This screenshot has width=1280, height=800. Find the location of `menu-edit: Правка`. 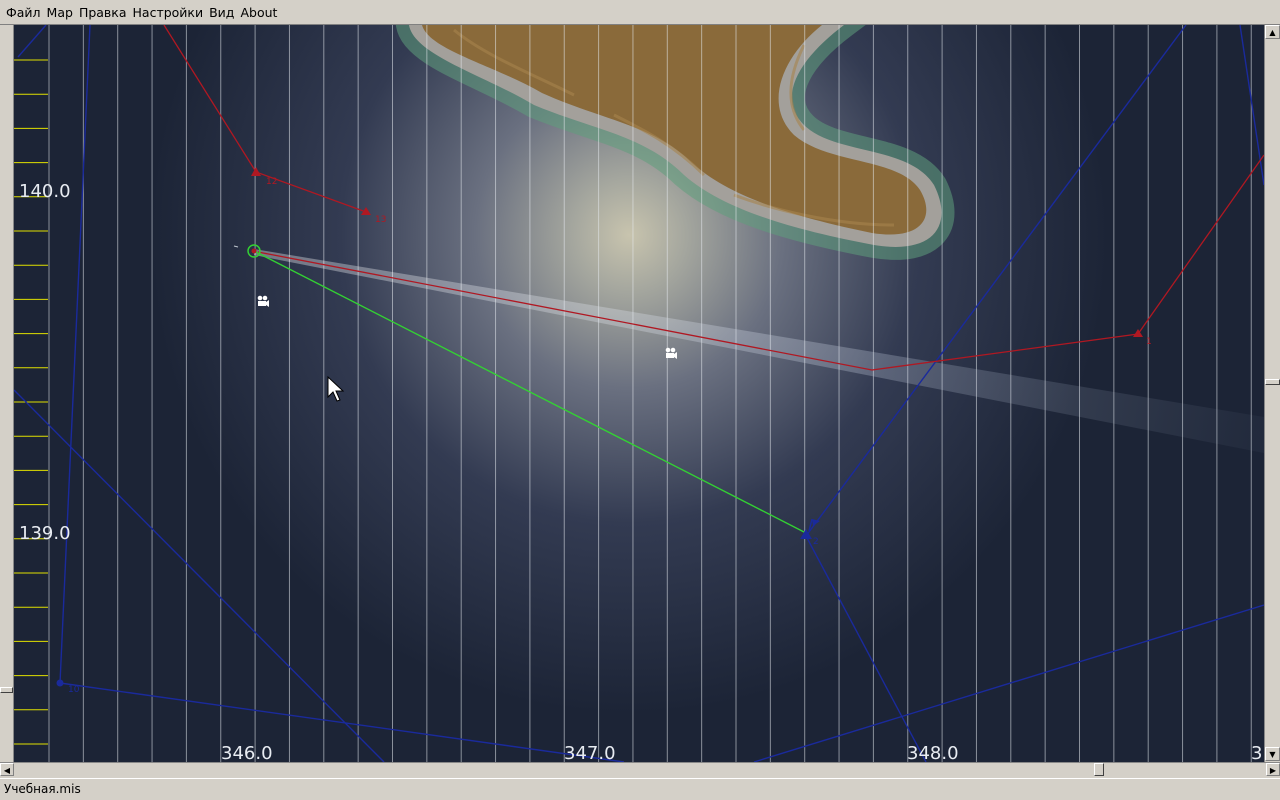

menu-edit: Правка is located at coordinates (103, 12).